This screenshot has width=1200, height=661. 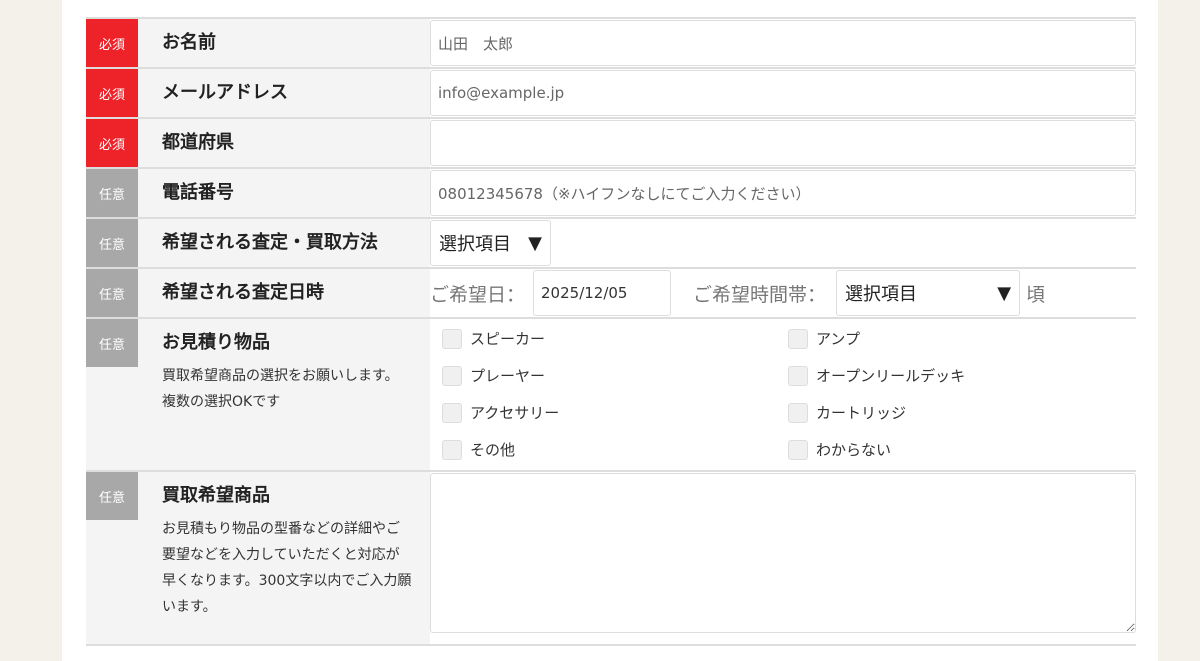 What do you see at coordinates (615, 375) in the screenshot?
I see `checkbox-option: プレーヤー` at bounding box center [615, 375].